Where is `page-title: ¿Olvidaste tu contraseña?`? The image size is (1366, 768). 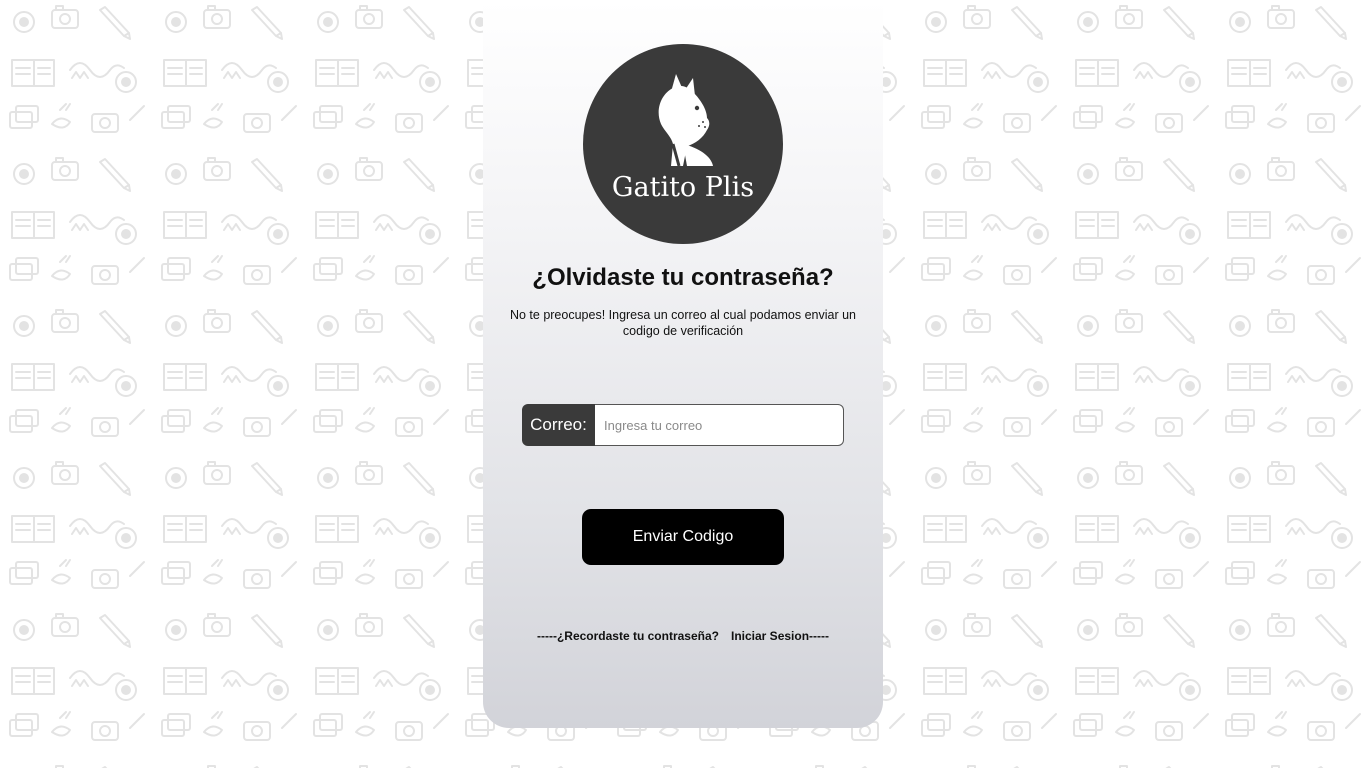 page-title: ¿Olvidaste tu contraseña? is located at coordinates (683, 277).